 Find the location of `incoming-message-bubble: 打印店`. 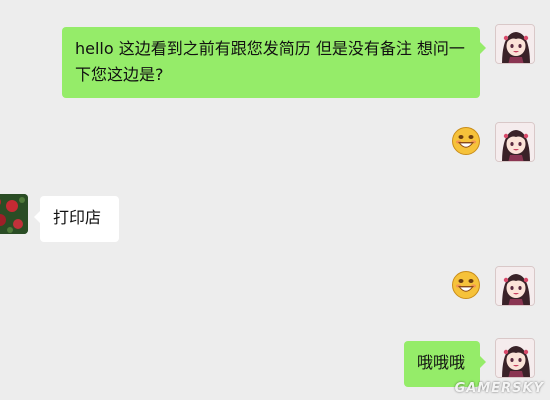

incoming-message-bubble: 打印店 is located at coordinates (76, 219).